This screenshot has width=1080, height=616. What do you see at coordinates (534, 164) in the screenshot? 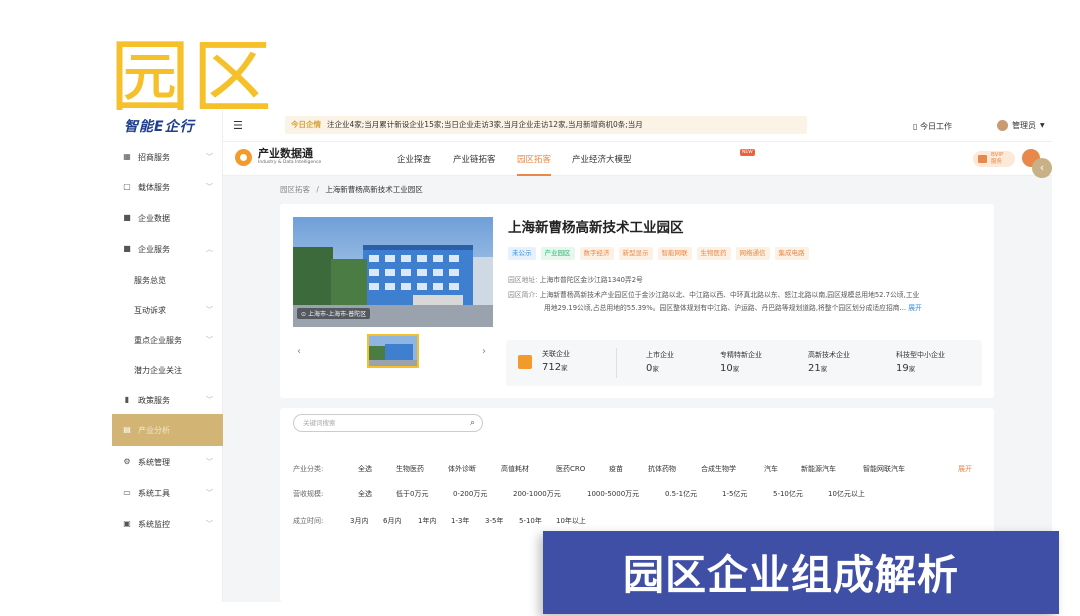
I see `tab-park-prospecting: 园区拓客` at bounding box center [534, 164].